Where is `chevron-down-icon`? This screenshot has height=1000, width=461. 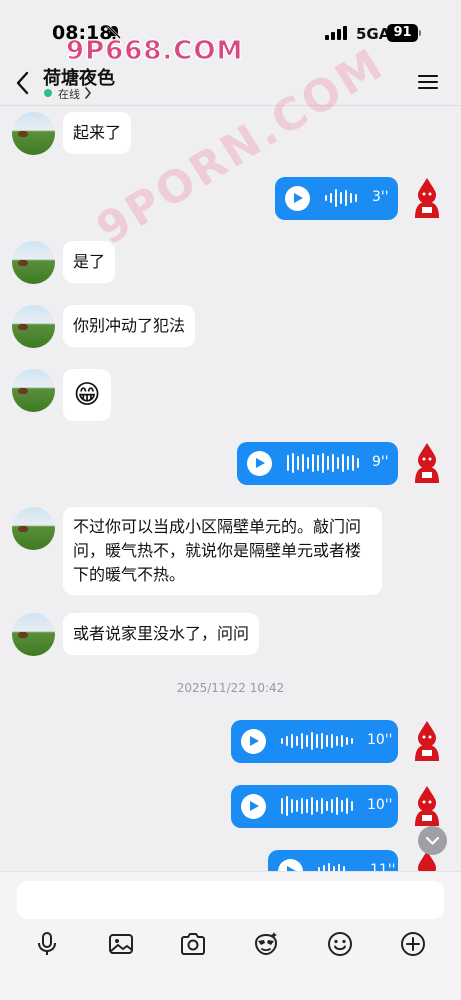
chevron-down-icon is located at coordinates (432, 840).